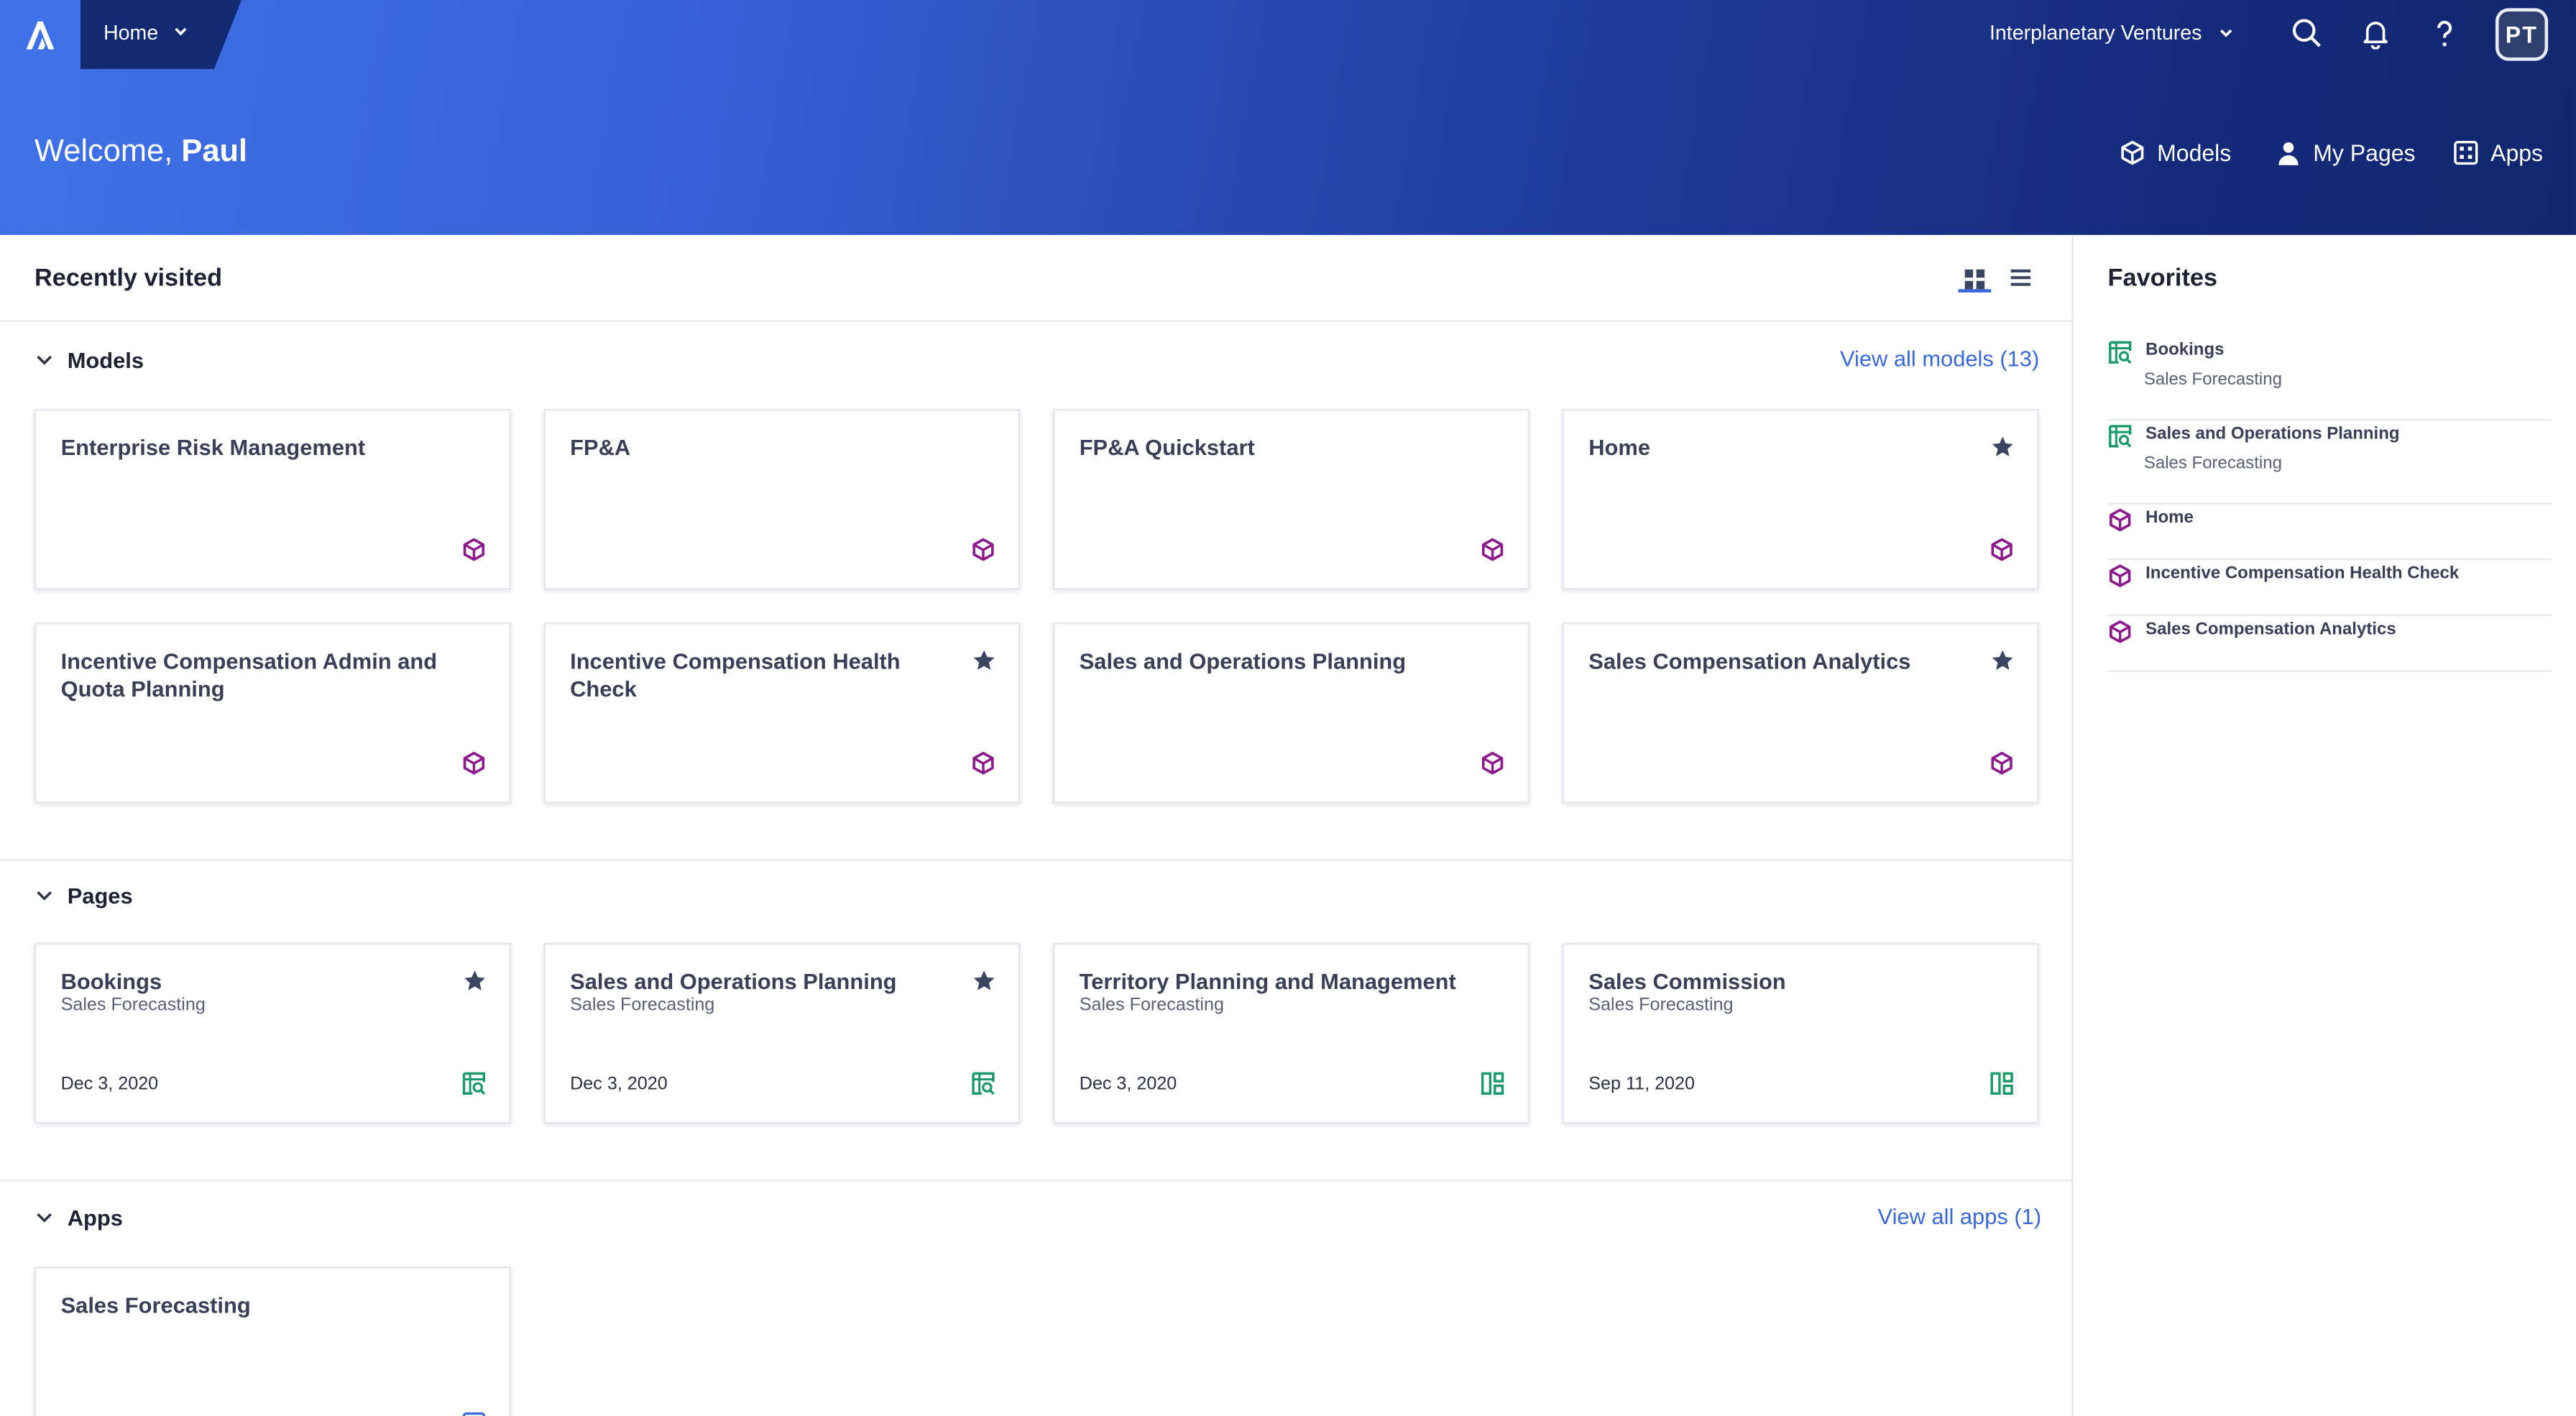 Image resolution: width=2576 pixels, height=1416 pixels. I want to click on recently-visited-title: Recently visited, so click(128, 278).